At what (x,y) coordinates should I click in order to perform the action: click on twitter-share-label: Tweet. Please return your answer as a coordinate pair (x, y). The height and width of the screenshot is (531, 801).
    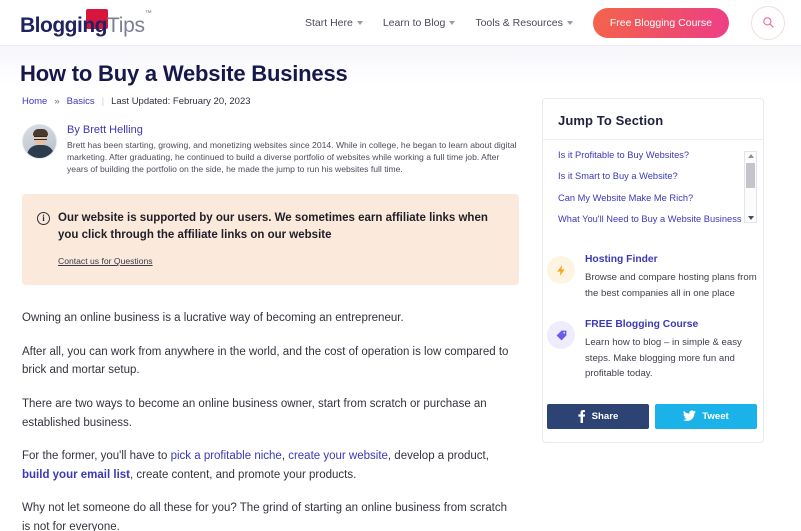
    Looking at the image, I should click on (715, 416).